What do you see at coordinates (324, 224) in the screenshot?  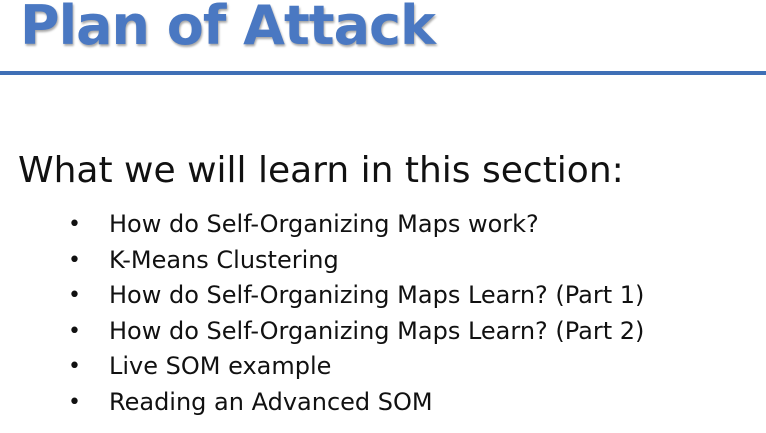 I see `topic-label: How do Self-Organizing Maps work?` at bounding box center [324, 224].